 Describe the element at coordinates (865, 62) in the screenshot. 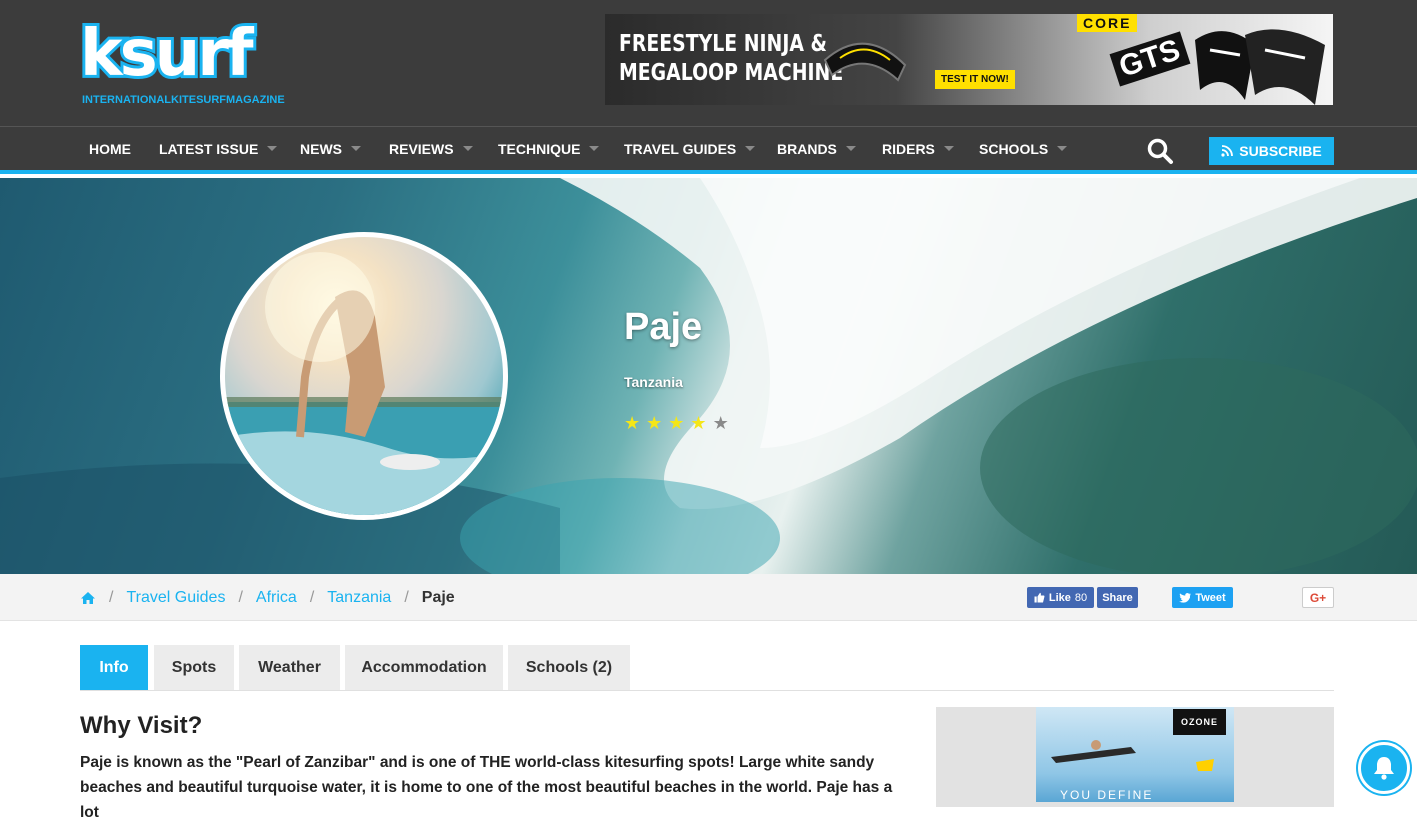

I see `kite-image` at that location.